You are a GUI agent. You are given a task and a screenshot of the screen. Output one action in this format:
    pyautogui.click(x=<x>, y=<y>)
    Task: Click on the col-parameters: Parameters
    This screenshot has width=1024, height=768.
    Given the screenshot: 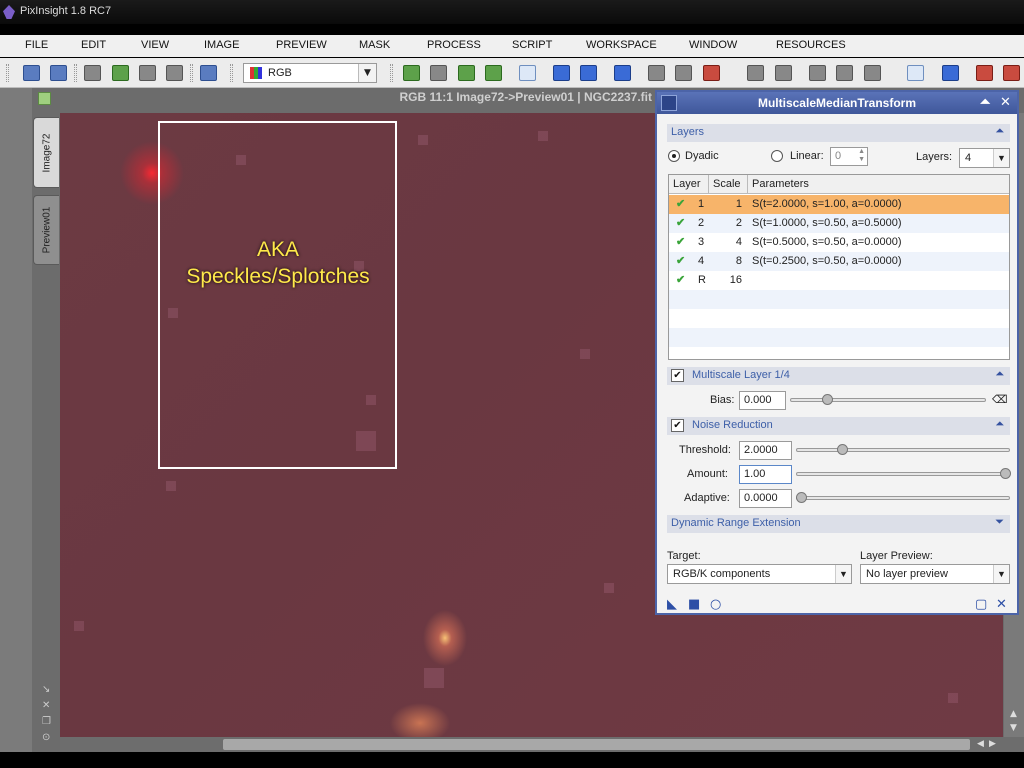 What is the action you would take?
    pyautogui.click(x=780, y=184)
    